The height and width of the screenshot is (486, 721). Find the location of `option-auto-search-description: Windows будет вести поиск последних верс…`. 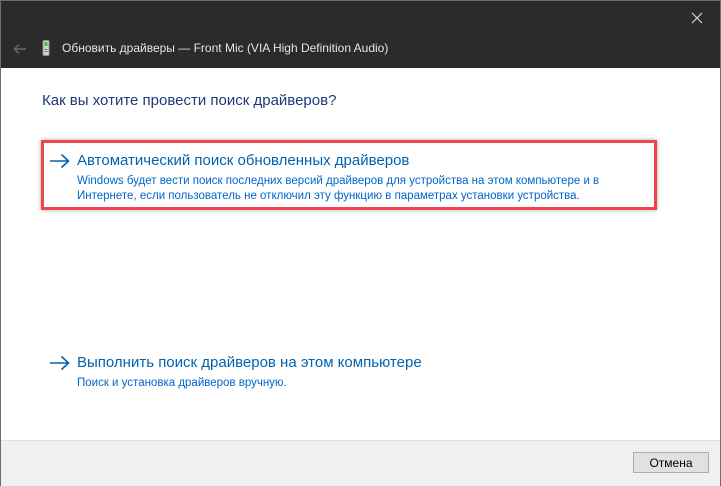

option-auto-search-description: Windows будет вести поиск последних верс… is located at coordinates (338, 188).